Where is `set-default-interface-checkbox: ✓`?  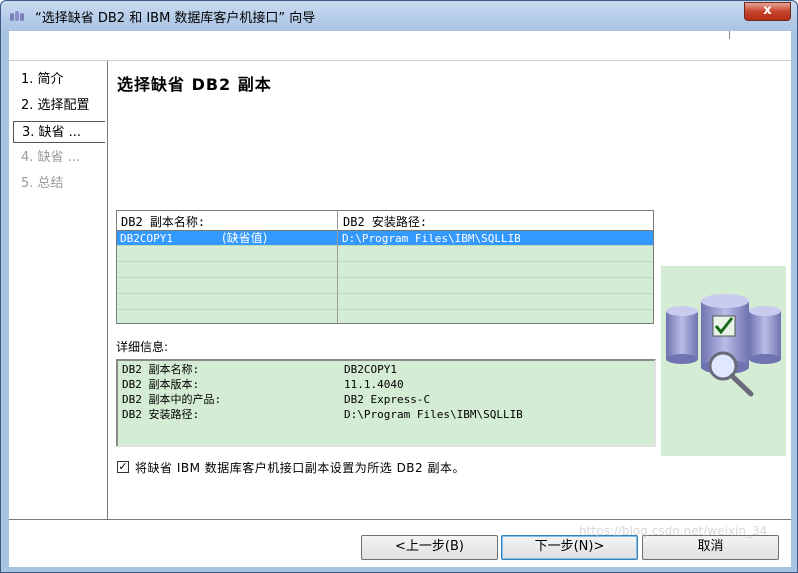
set-default-interface-checkbox: ✓ is located at coordinates (123, 467).